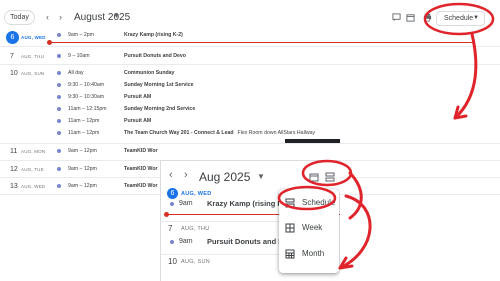 This screenshot has width=500, height=281. Describe the element at coordinates (87, 109) in the screenshot. I see `event-time: 11am – 12:15pm` at that location.